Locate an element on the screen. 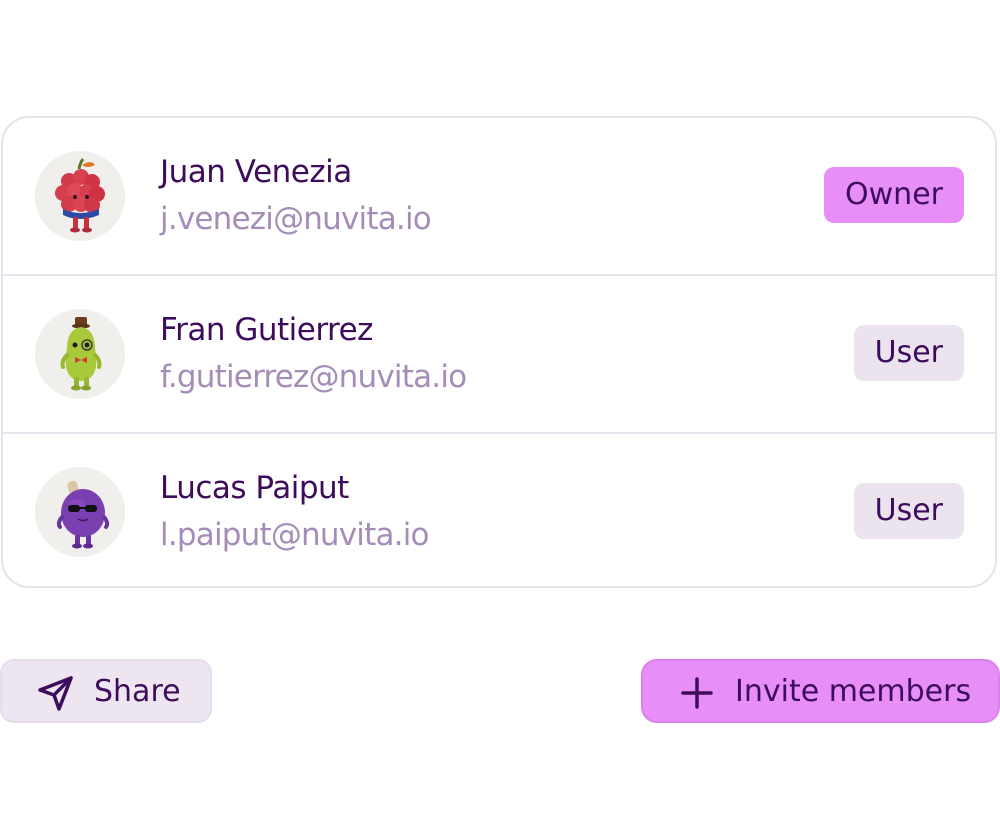  raspberry-avatar is located at coordinates (80, 196).